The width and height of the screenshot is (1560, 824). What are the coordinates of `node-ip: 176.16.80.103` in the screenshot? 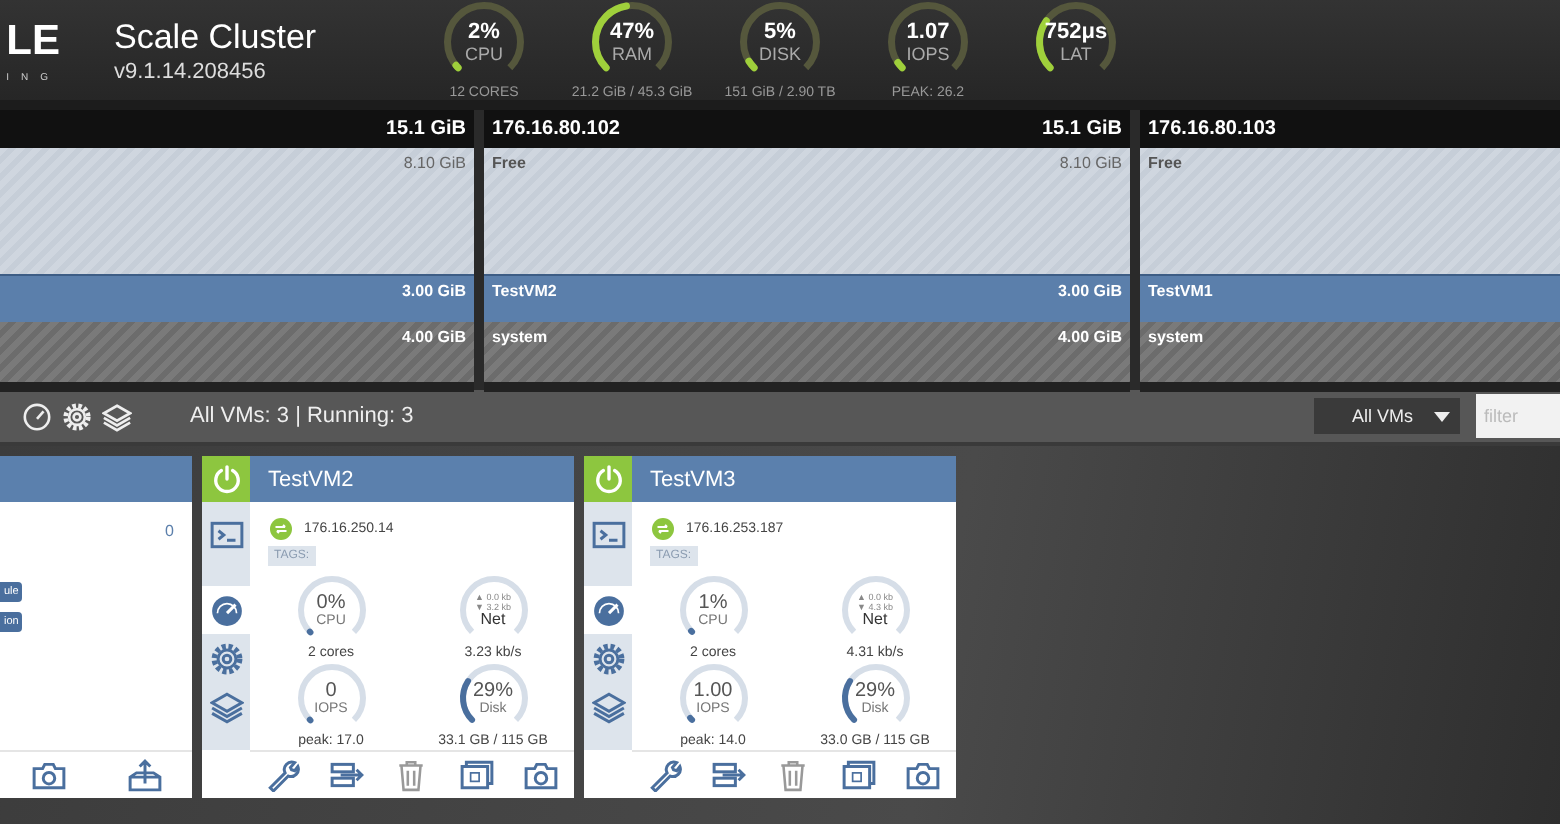 It's located at (1212, 129).